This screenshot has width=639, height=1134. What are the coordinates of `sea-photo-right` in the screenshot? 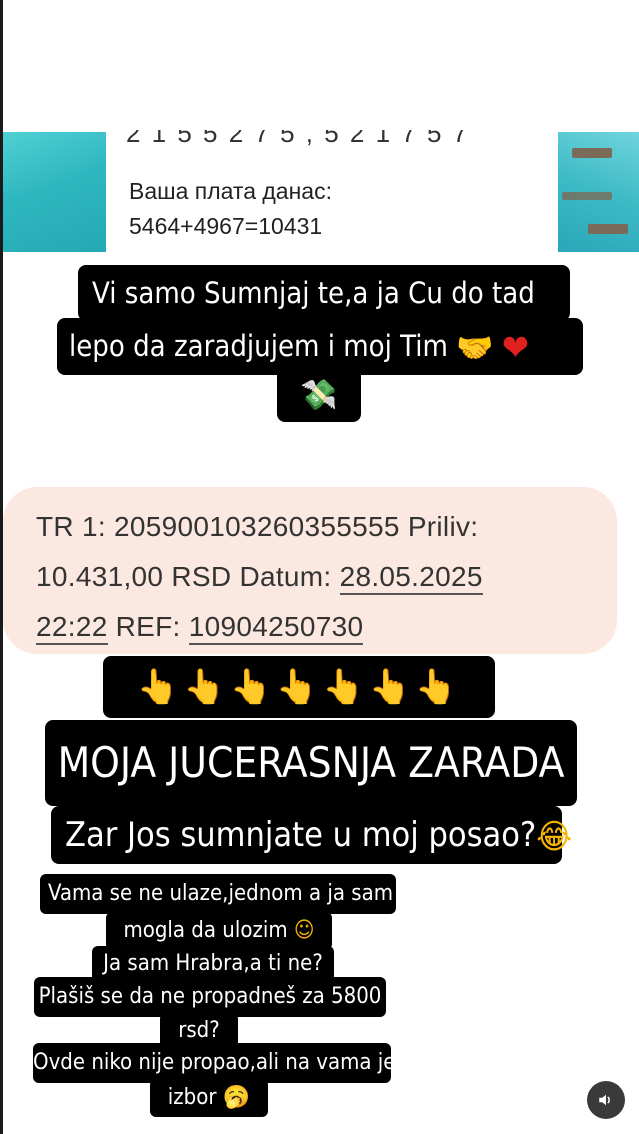 It's located at (598, 192).